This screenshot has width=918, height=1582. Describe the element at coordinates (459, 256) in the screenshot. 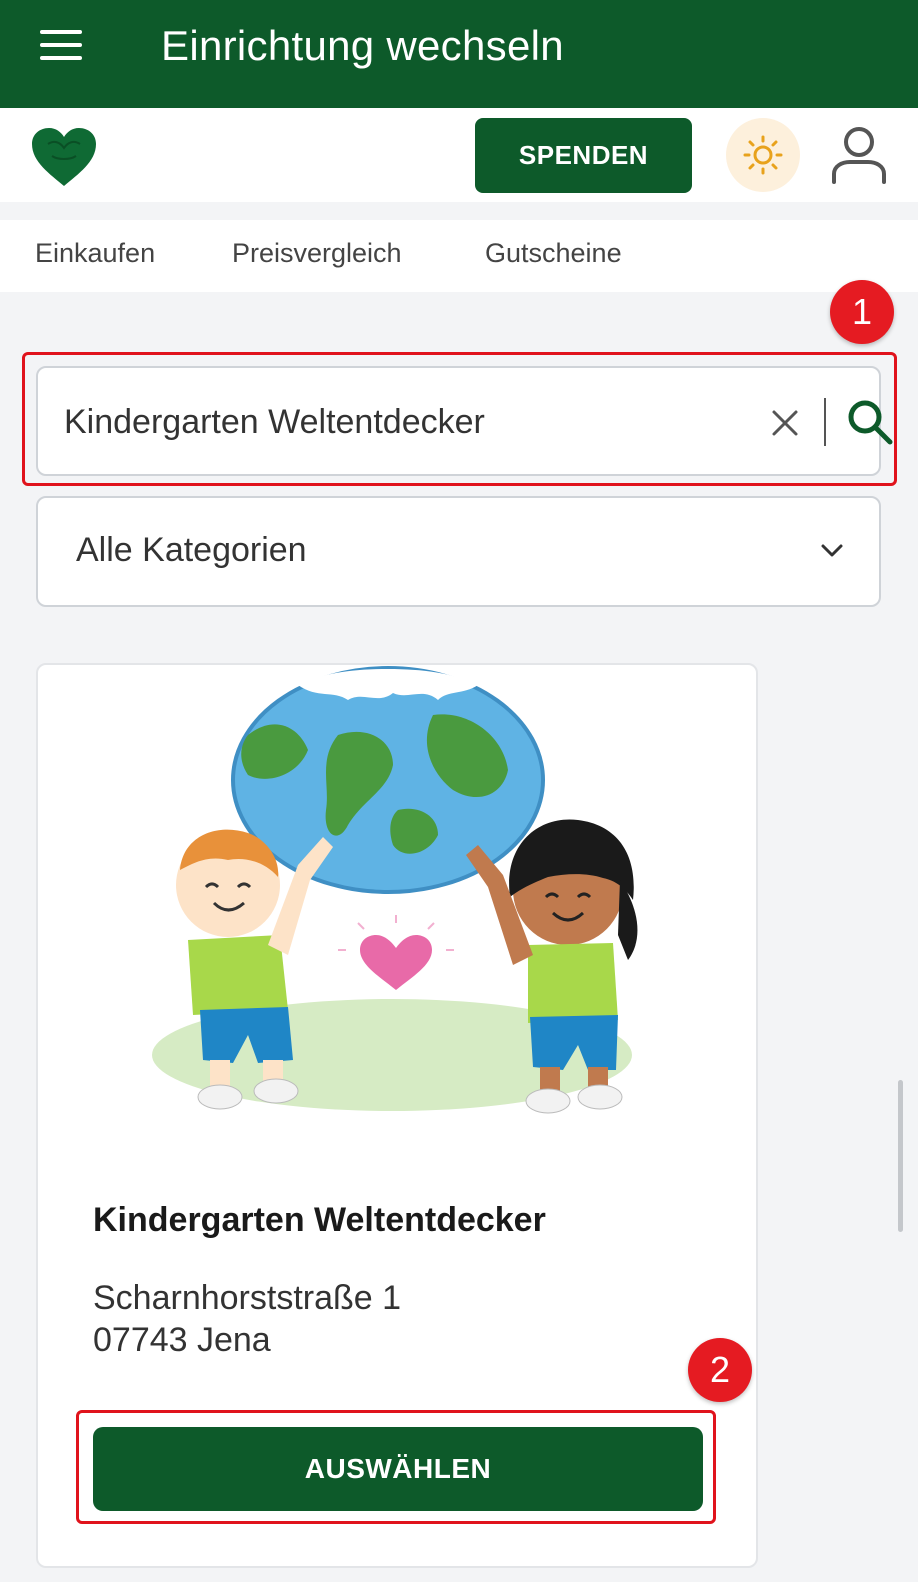

I see `nav-tabs: Einkaufen Preisvergleich Gutscheine` at that location.